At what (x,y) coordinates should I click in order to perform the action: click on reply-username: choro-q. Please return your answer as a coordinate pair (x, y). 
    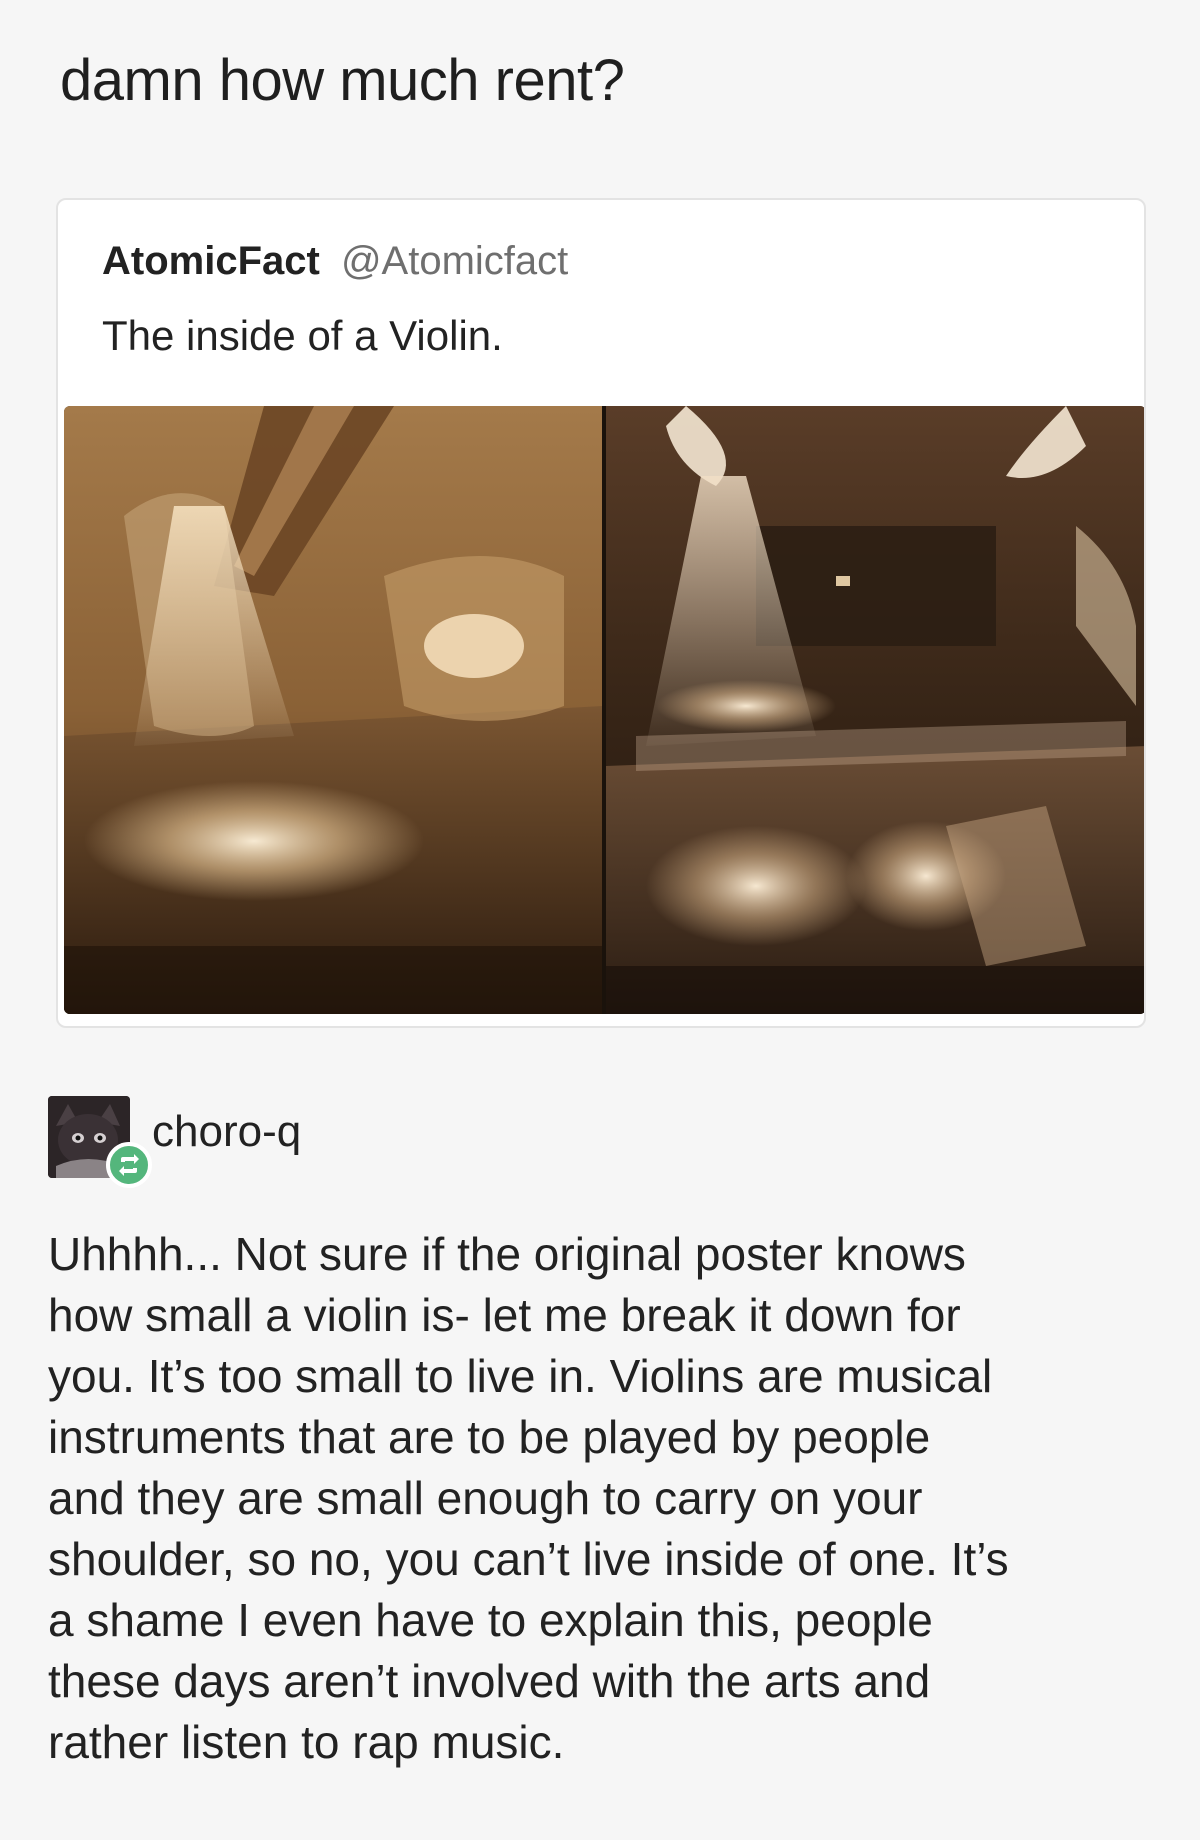
    Looking at the image, I should click on (226, 1132).